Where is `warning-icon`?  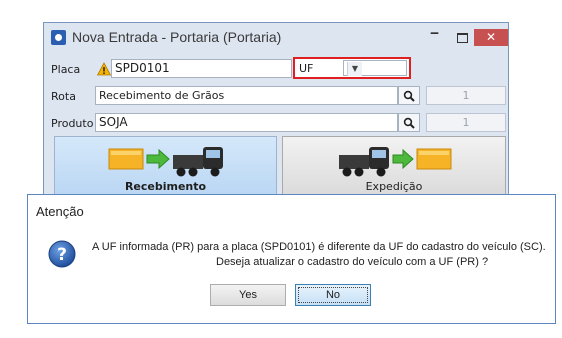 warning-icon is located at coordinates (104, 69).